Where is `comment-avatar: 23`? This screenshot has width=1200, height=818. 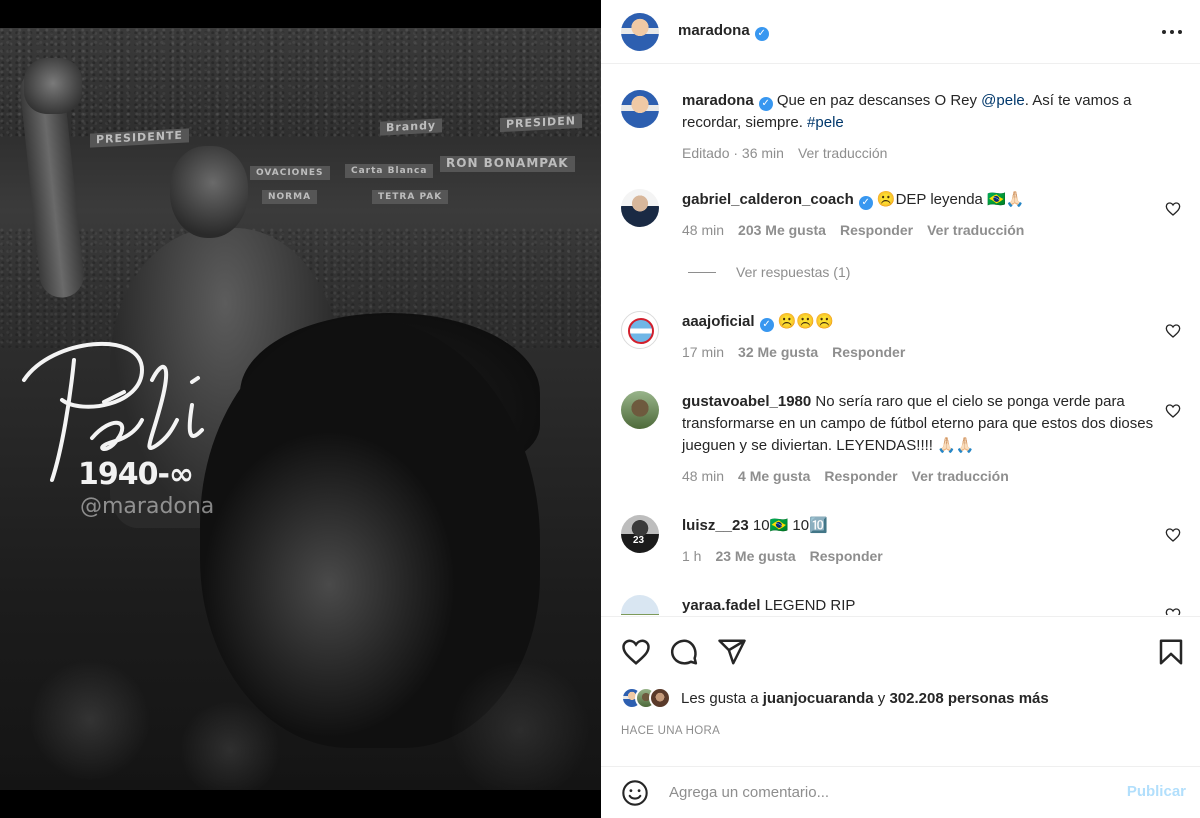 comment-avatar: 23 is located at coordinates (640, 534).